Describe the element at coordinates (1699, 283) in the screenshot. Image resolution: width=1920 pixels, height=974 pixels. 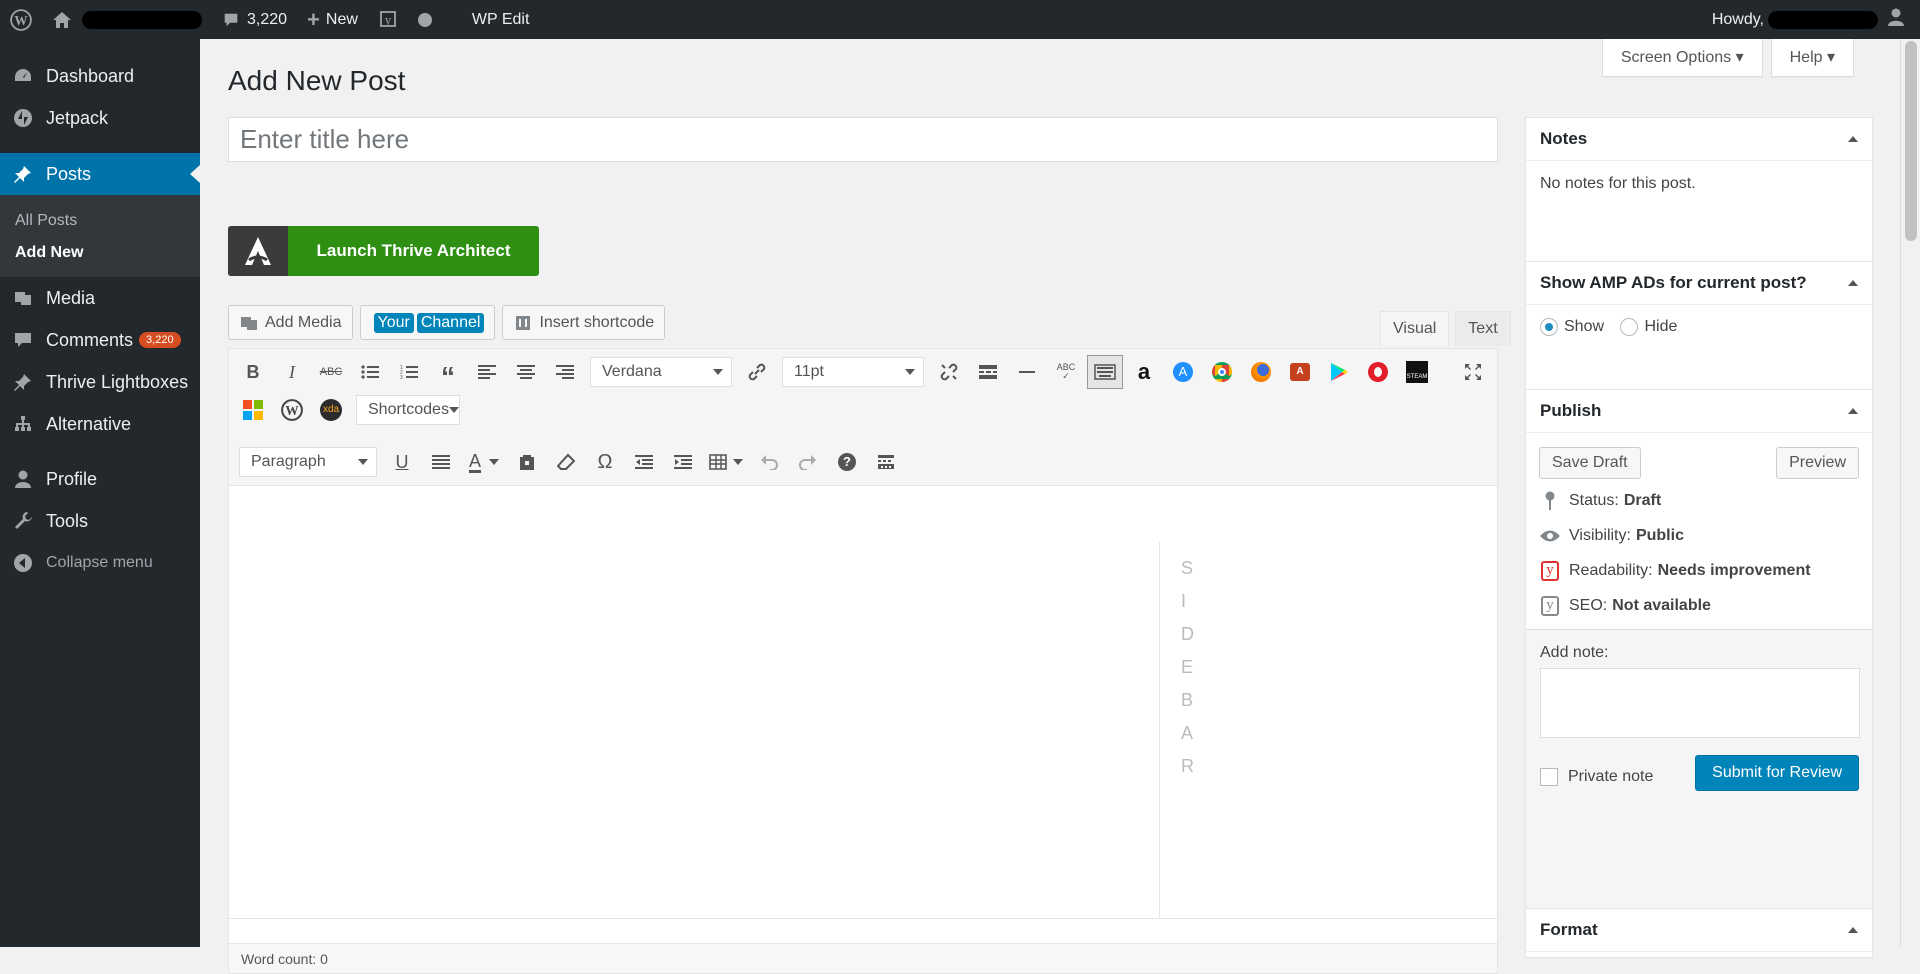
I see `amp-box-header: Show AMP ADs for current post?` at that location.